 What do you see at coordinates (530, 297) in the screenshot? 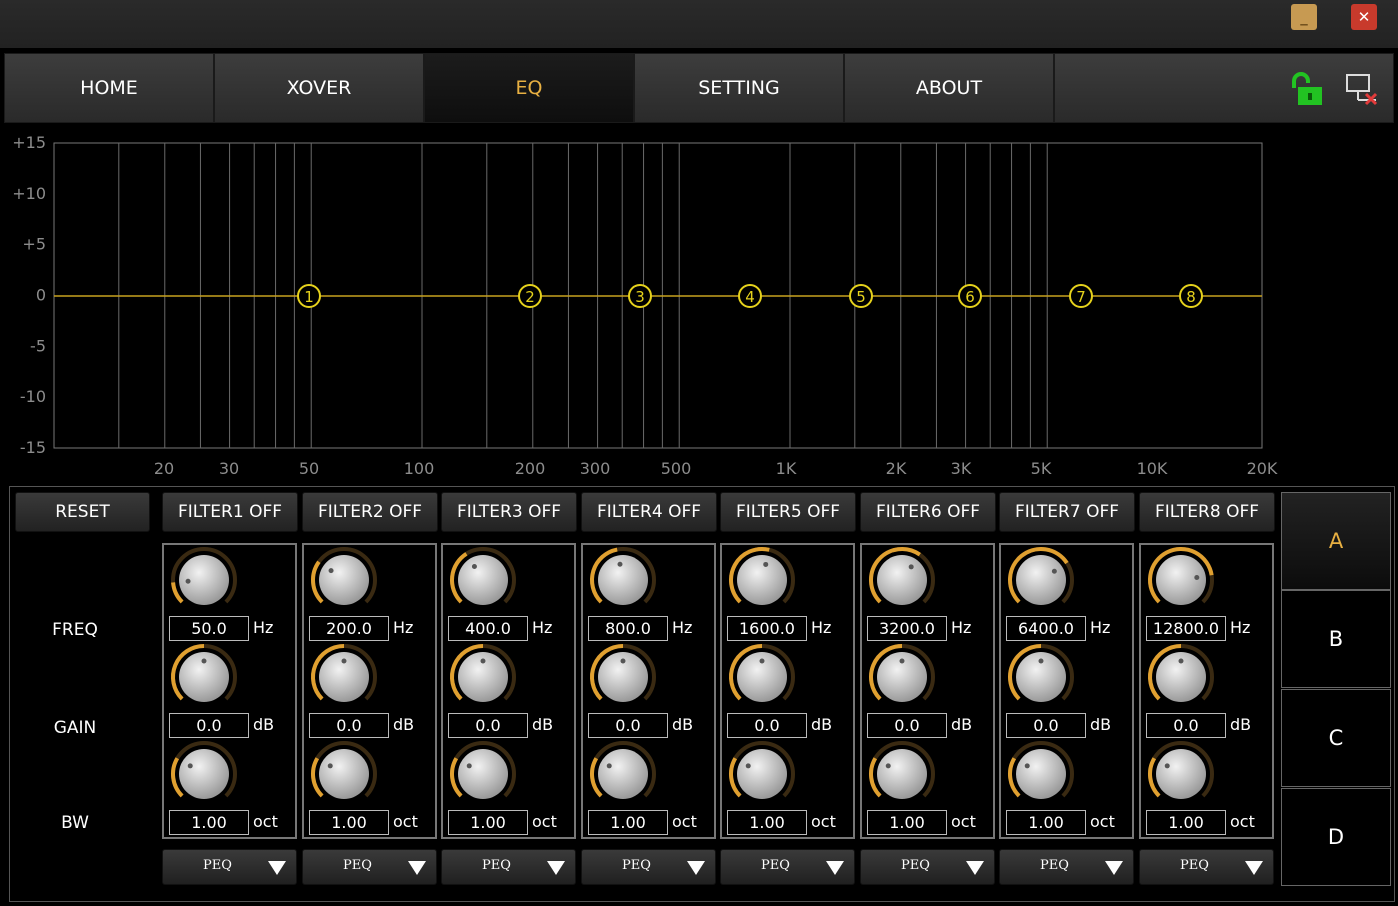
I see `filter-marker-label: 2` at bounding box center [530, 297].